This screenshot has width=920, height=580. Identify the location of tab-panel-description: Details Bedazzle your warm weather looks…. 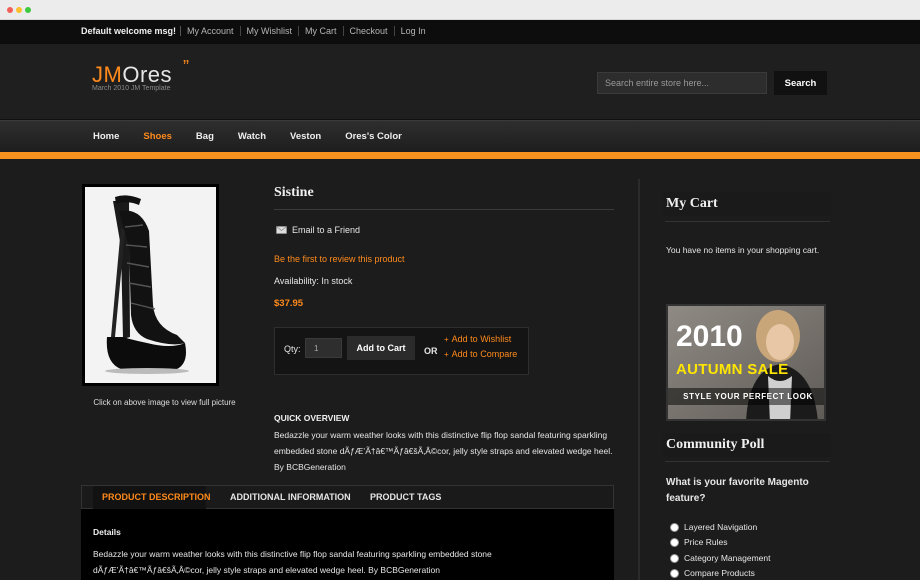
(347, 544).